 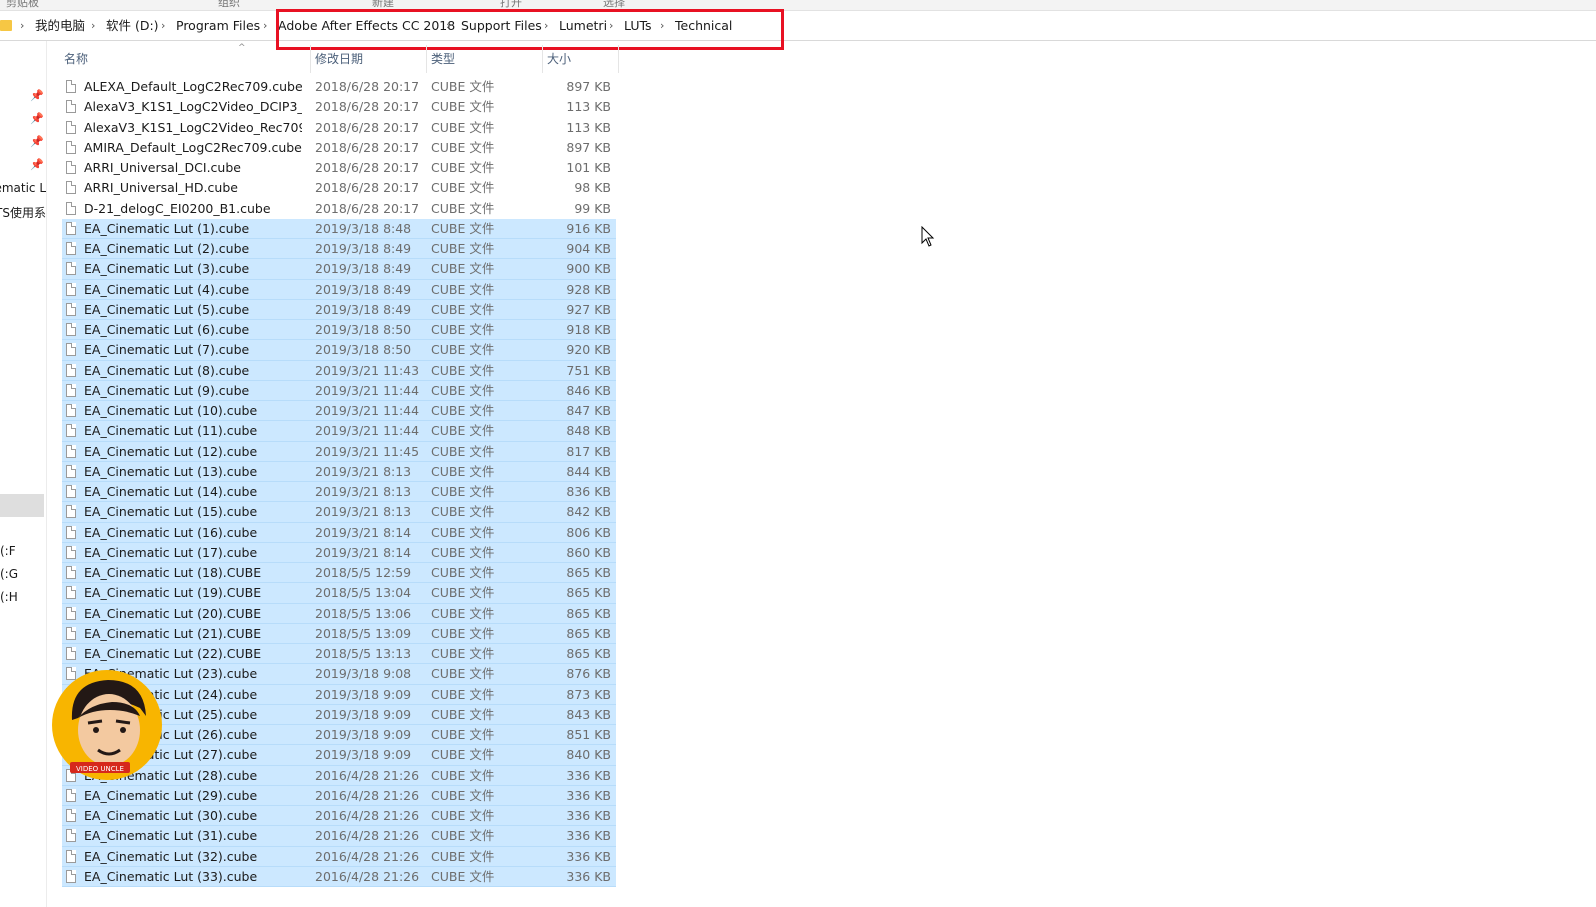 What do you see at coordinates (23, 574) in the screenshot?
I see `nav-item-drive-g: G:)` at bounding box center [23, 574].